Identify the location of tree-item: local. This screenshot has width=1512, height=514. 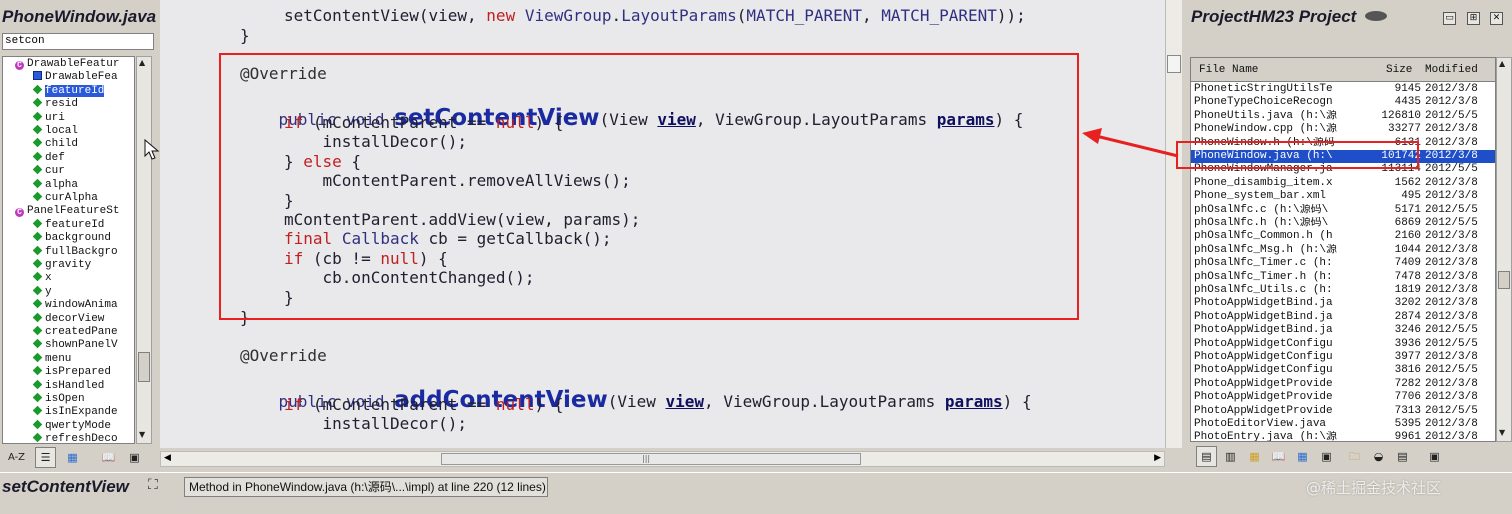
(55, 131).